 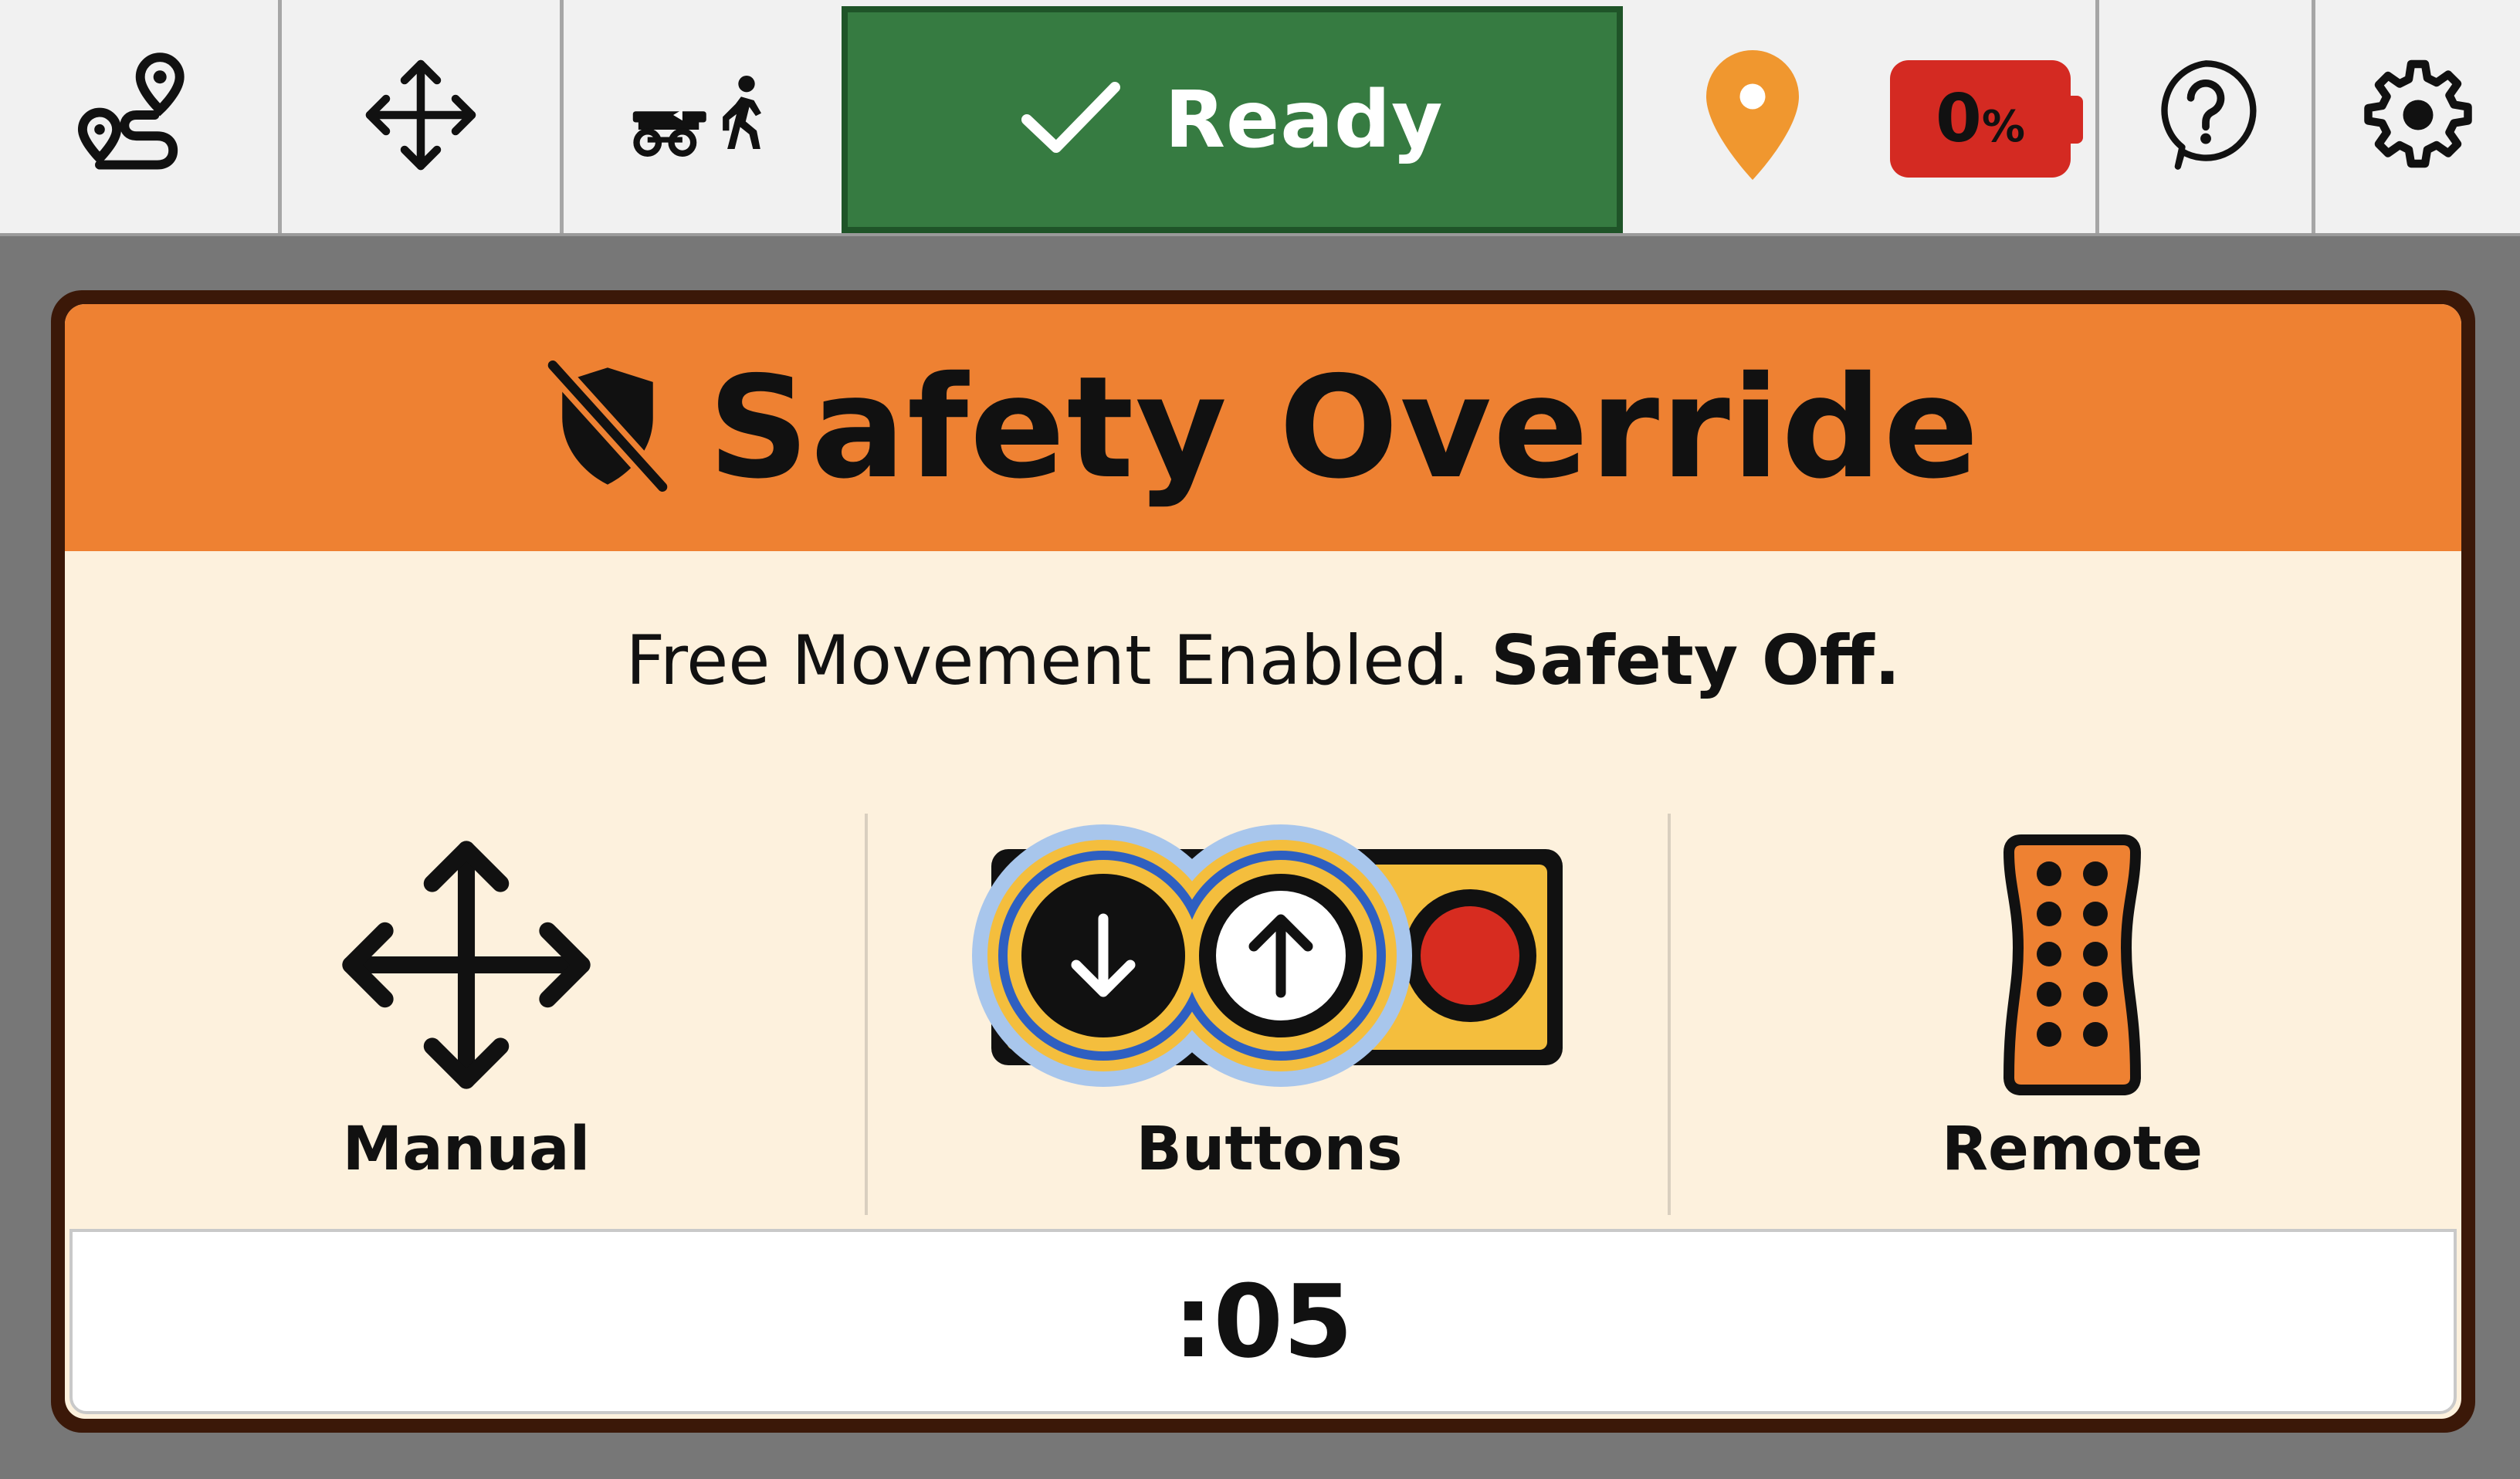 I want to click on shield-off-icon, so click(x=607, y=426).